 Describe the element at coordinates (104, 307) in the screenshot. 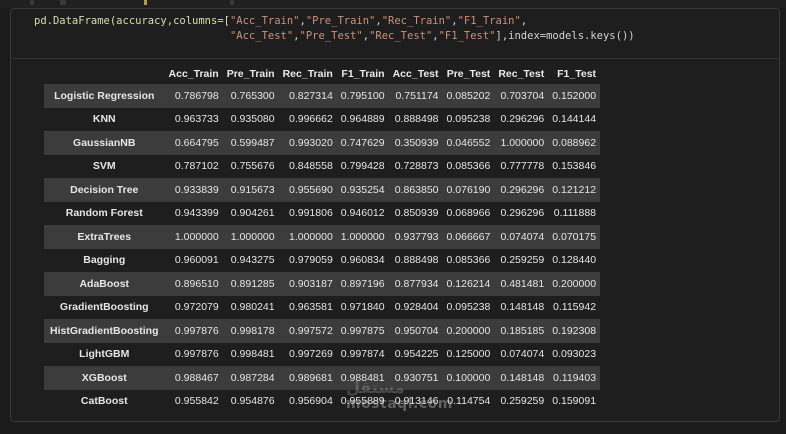

I see `row-label: GradientBoosting` at that location.